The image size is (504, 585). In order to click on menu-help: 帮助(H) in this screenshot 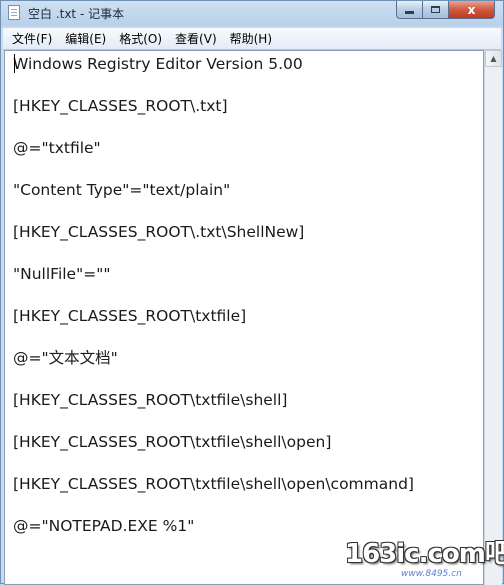, I will do `click(251, 38)`.